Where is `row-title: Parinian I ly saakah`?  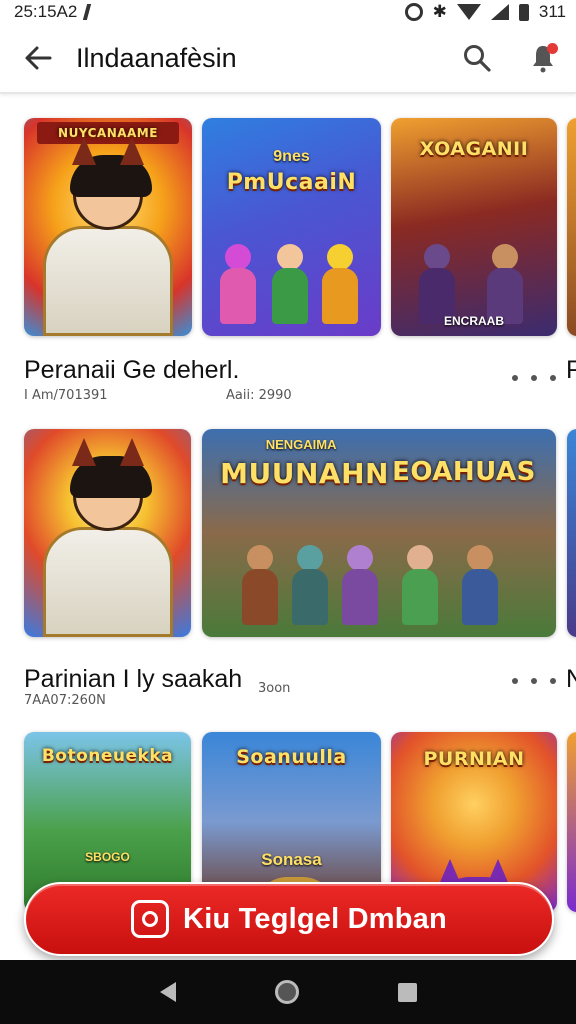 row-title: Parinian I ly saakah is located at coordinates (133, 679).